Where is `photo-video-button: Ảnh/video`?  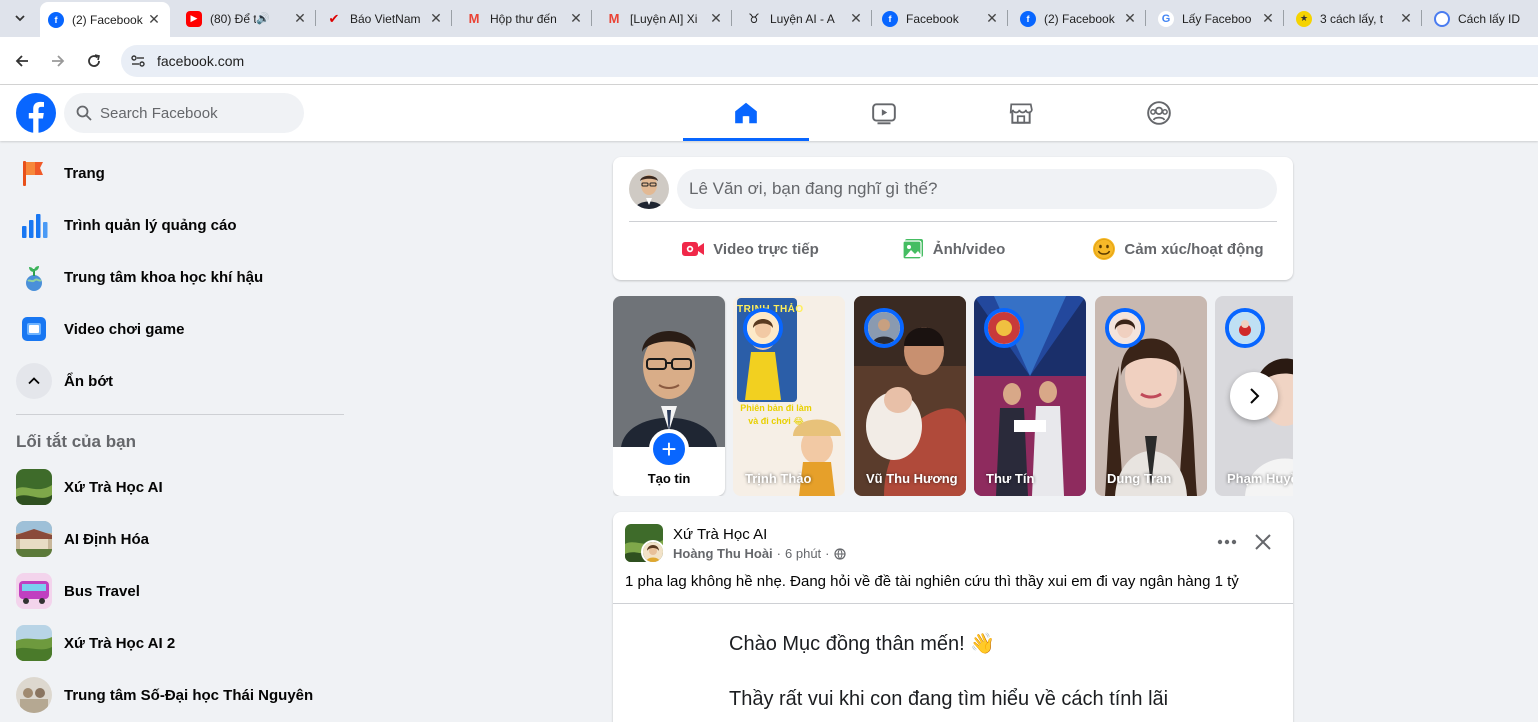 photo-video-button: Ảnh/video is located at coordinates (953, 249).